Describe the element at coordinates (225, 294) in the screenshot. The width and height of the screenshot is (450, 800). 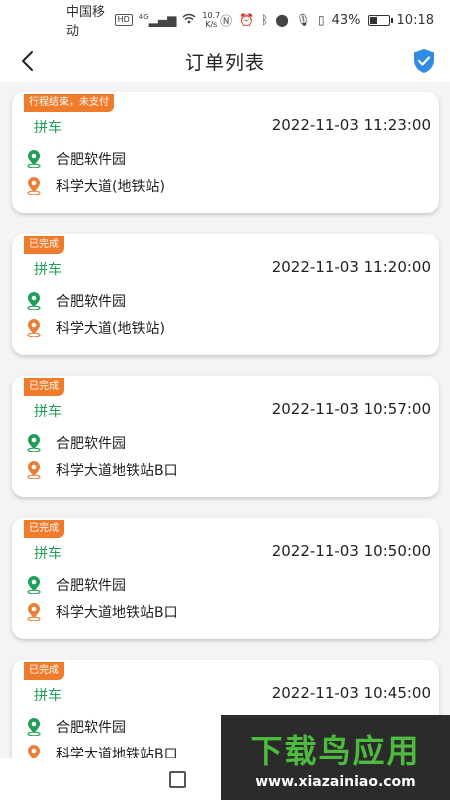
I see `order-card: 已完成拼车 2022-11-03 11:20:00 合肥软件园科学大道(地铁站)` at that location.